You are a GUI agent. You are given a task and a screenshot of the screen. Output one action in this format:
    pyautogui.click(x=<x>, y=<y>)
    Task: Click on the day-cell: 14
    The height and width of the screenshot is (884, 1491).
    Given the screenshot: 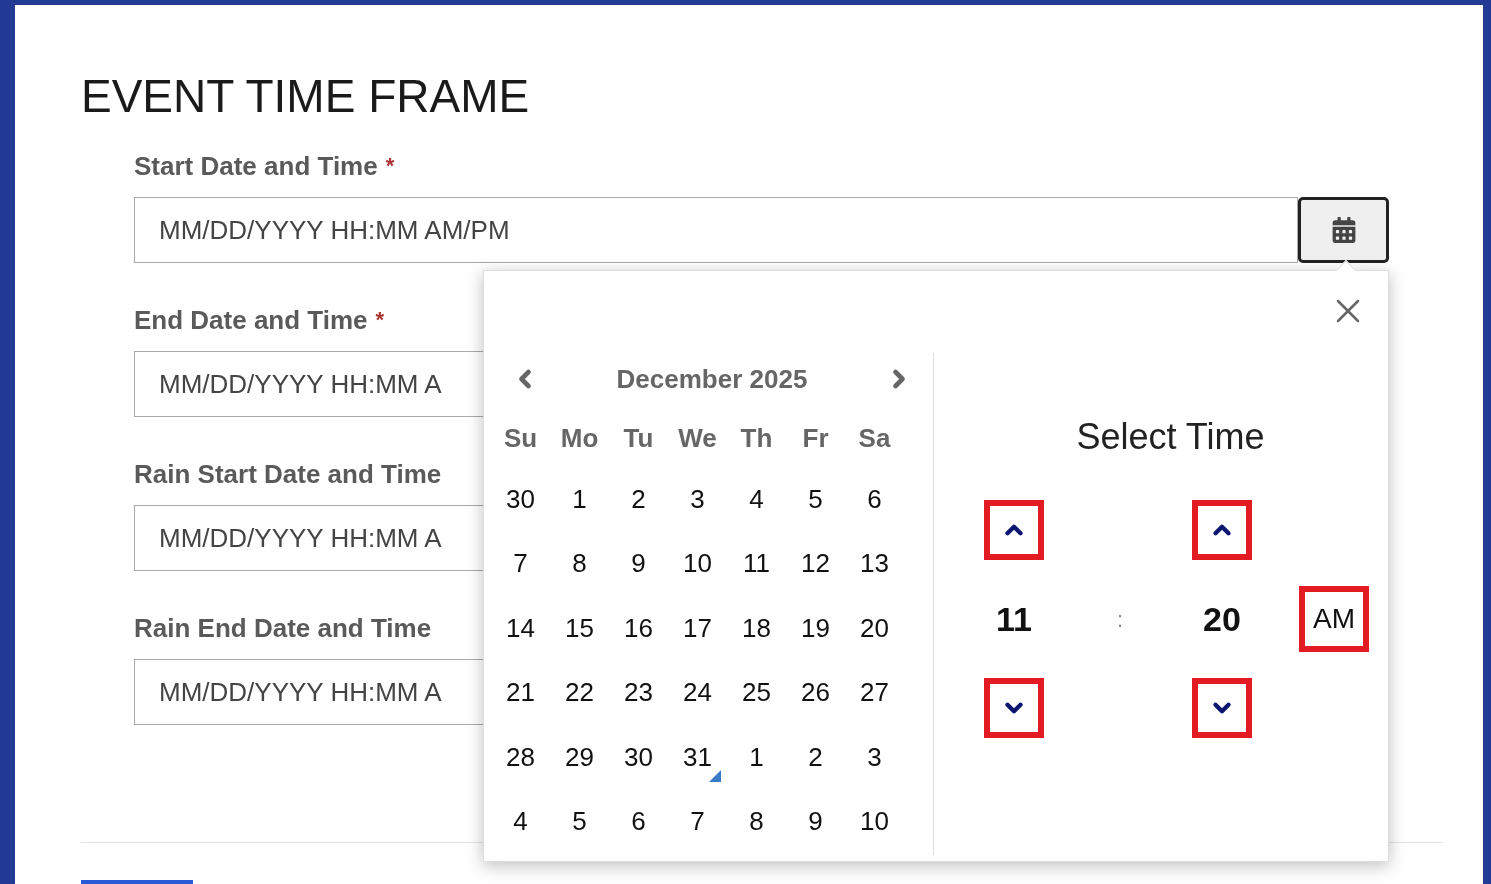 What is the action you would take?
    pyautogui.click(x=520, y=628)
    